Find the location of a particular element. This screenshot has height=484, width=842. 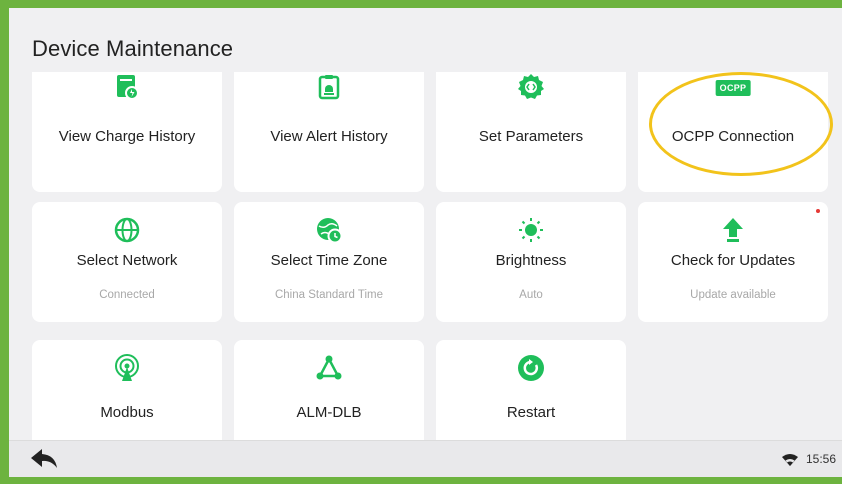

tile-select-time-zone: Select Time Zone China Standard Time is located at coordinates (329, 262).